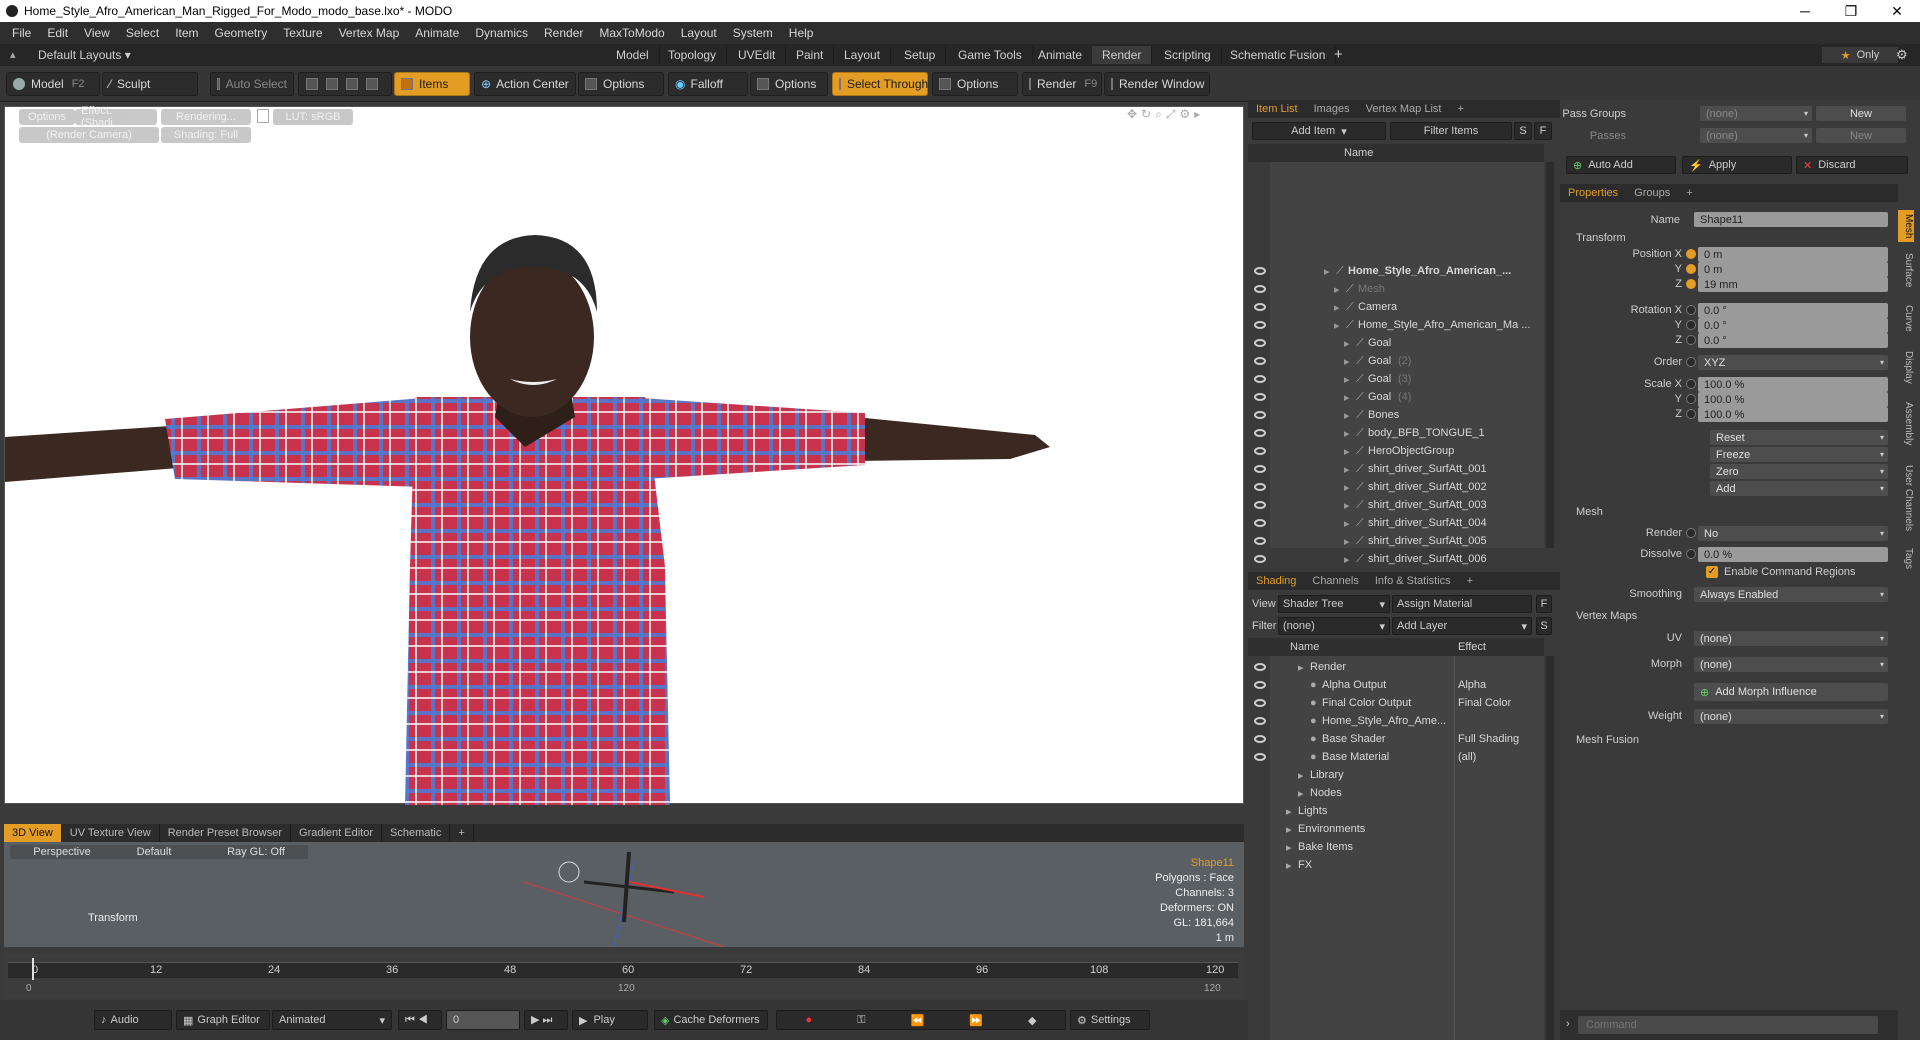  Describe the element at coordinates (1606, 616) in the screenshot. I see `vertex-maps-section: Vertex Maps` at that location.